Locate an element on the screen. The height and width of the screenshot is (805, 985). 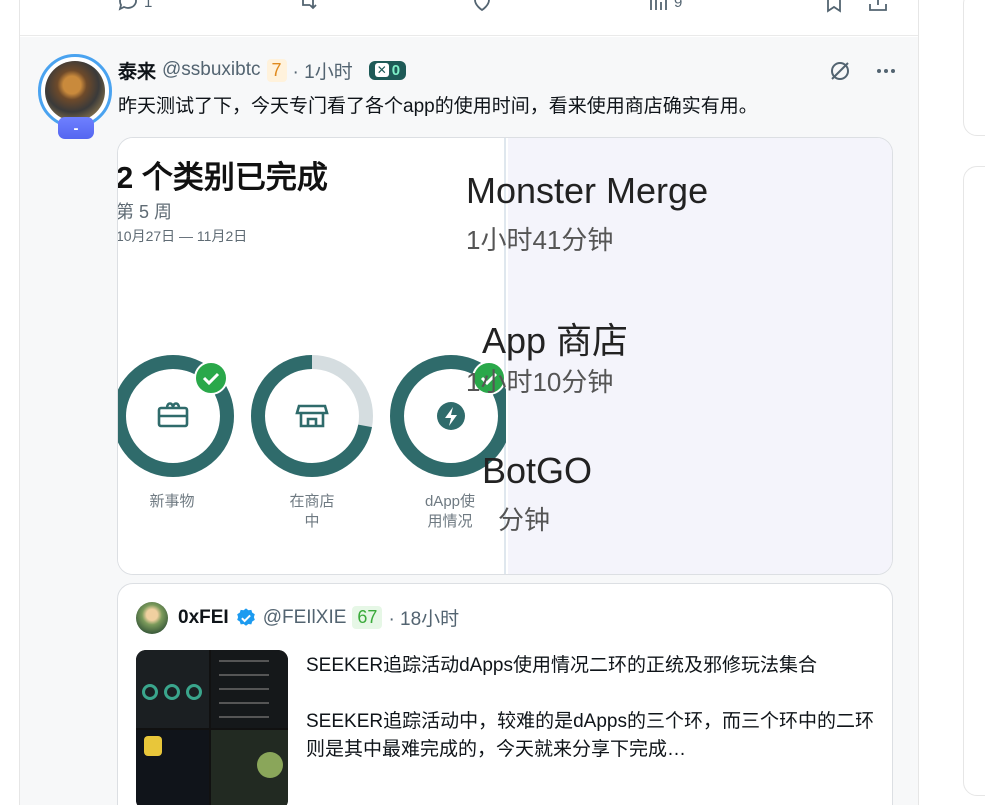
views-icon is located at coordinates (658, 5).